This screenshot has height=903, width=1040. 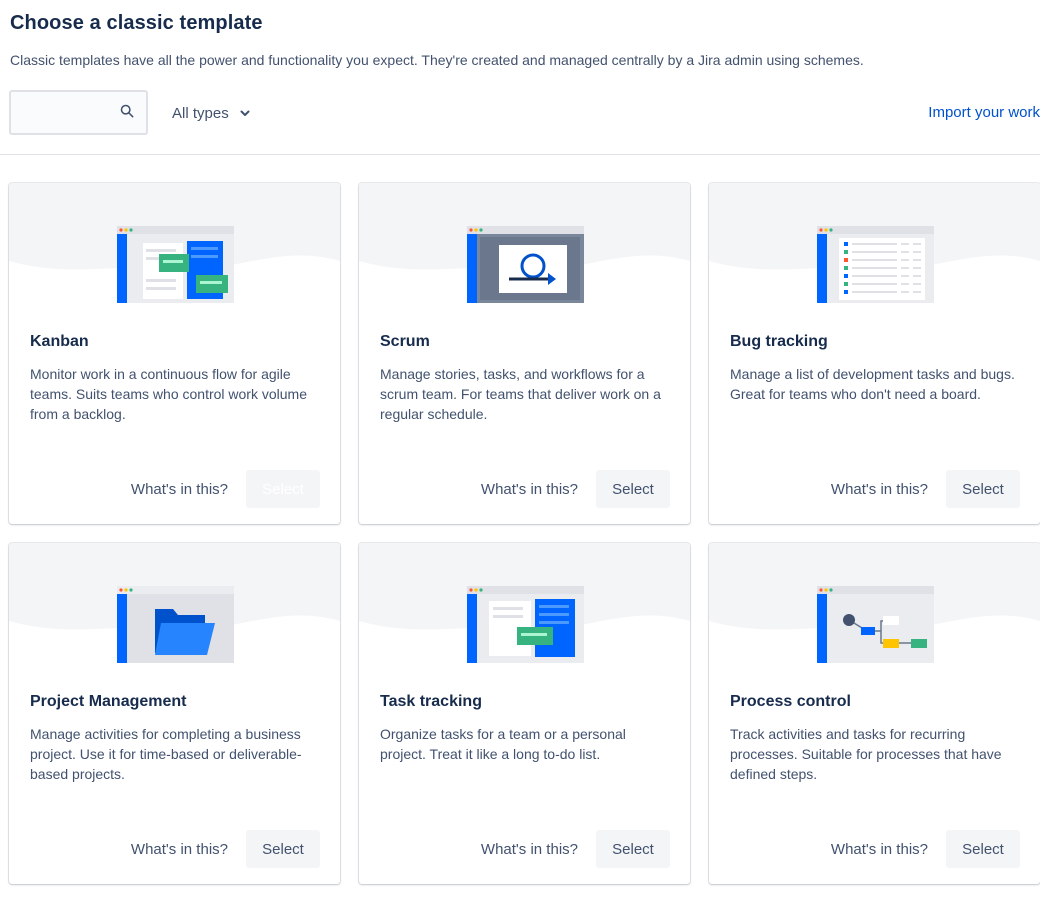 I want to click on task-tracking-illustration, so click(x=524, y=603).